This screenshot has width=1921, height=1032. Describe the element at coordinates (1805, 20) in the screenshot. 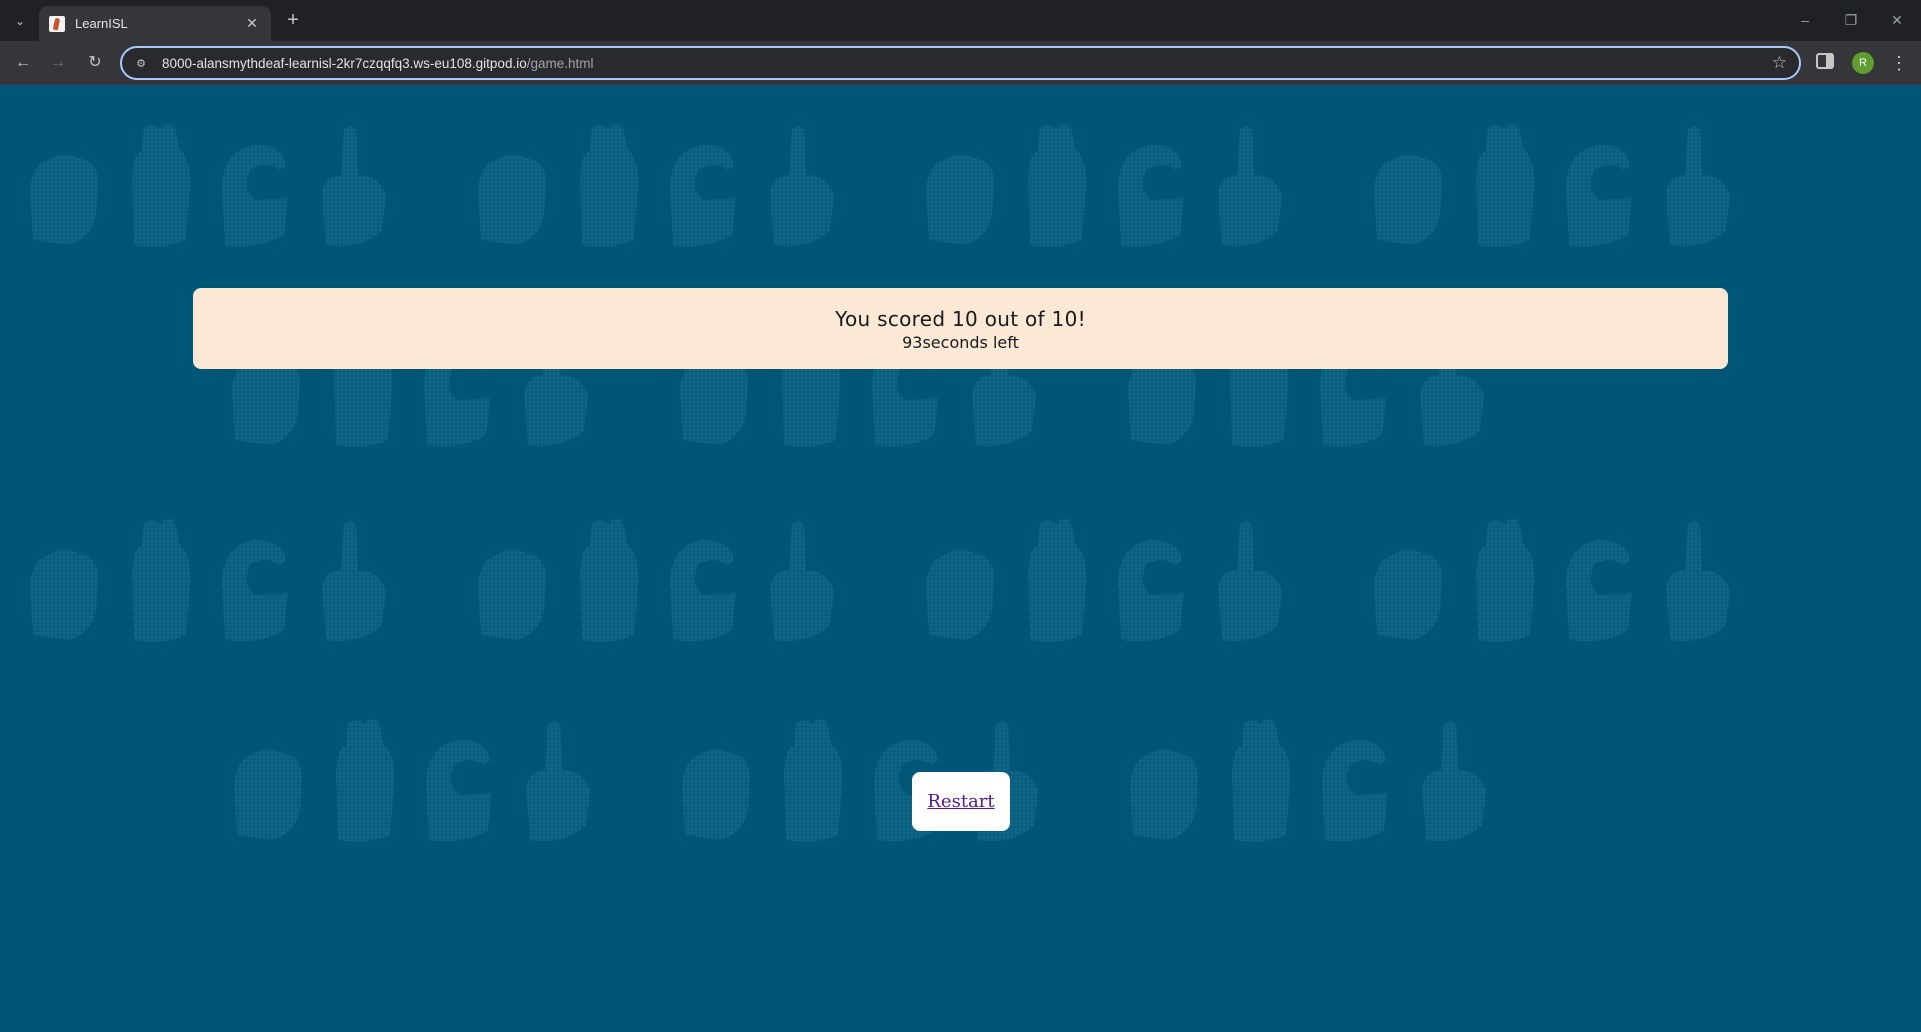

I see `minimize-icon: –` at that location.